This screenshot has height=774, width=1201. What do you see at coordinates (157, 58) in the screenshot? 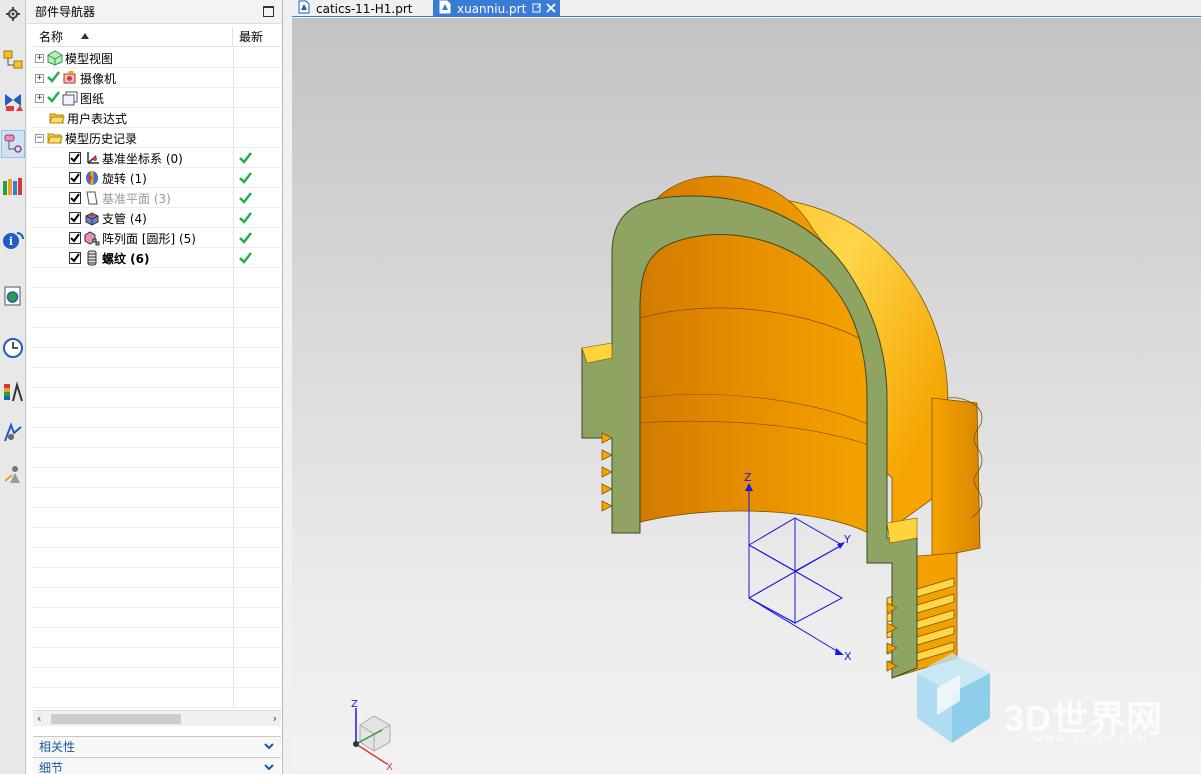
I see `tree-node-model-views: + 模型视图` at bounding box center [157, 58].